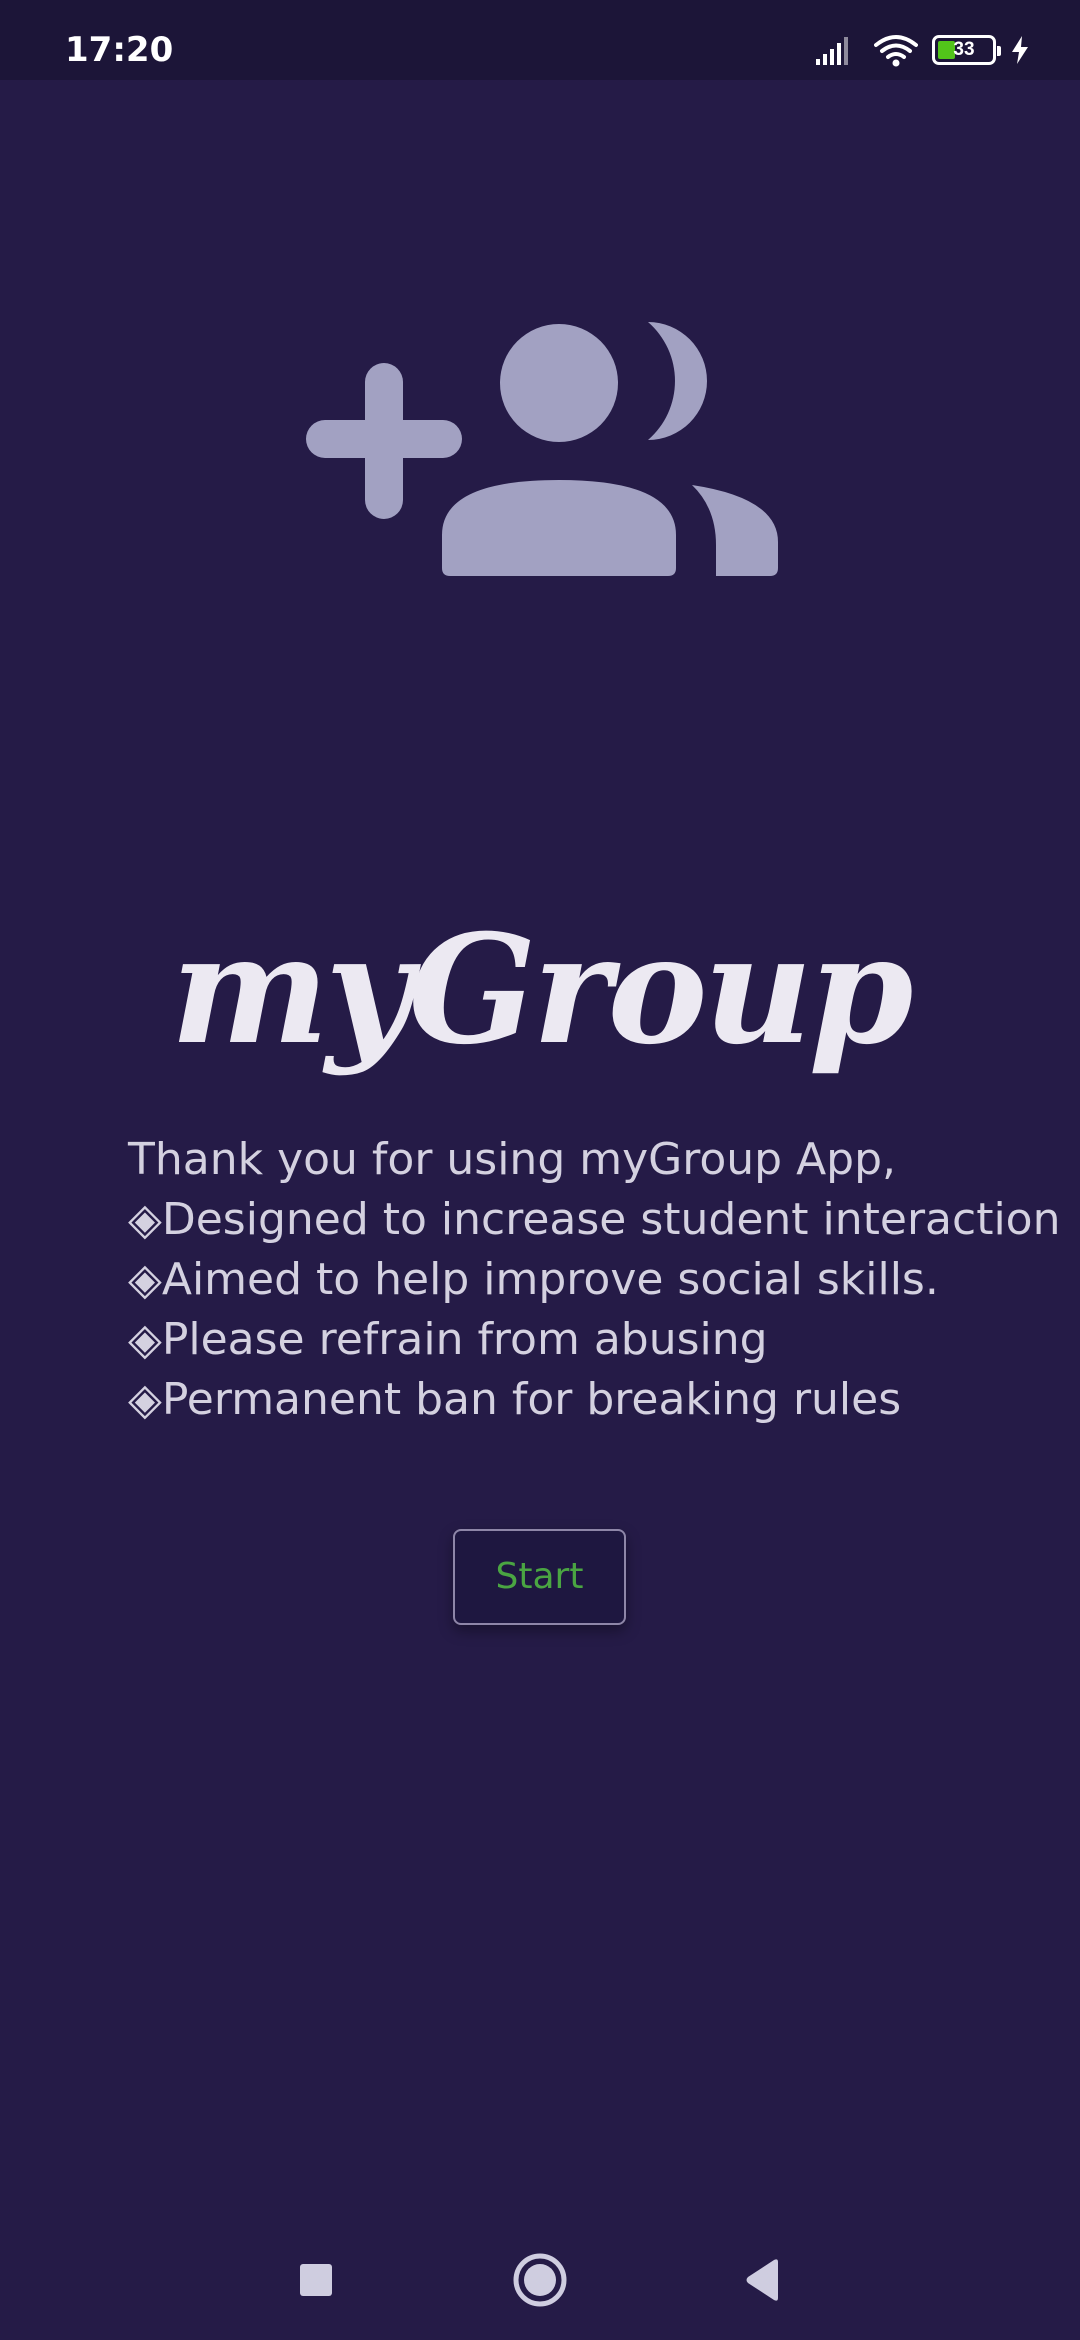  Describe the element at coordinates (540, 40) in the screenshot. I see `status-bar: 17:20 33` at that location.